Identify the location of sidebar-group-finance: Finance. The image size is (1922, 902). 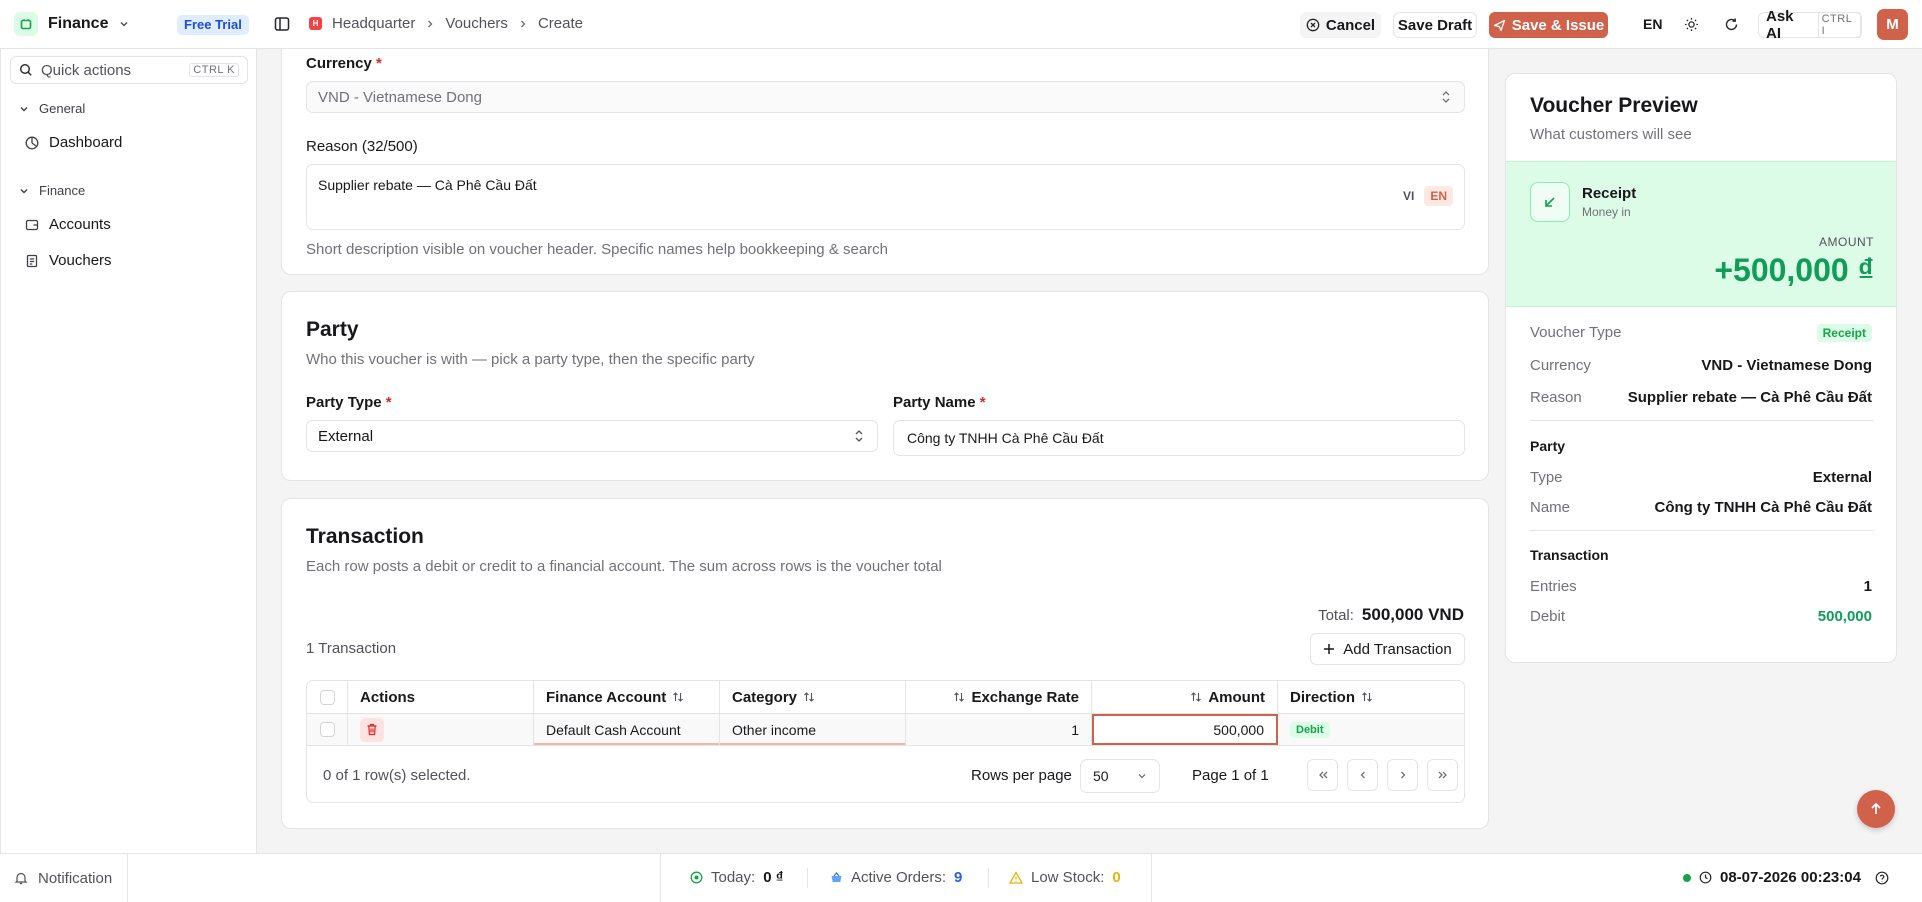
(52, 190).